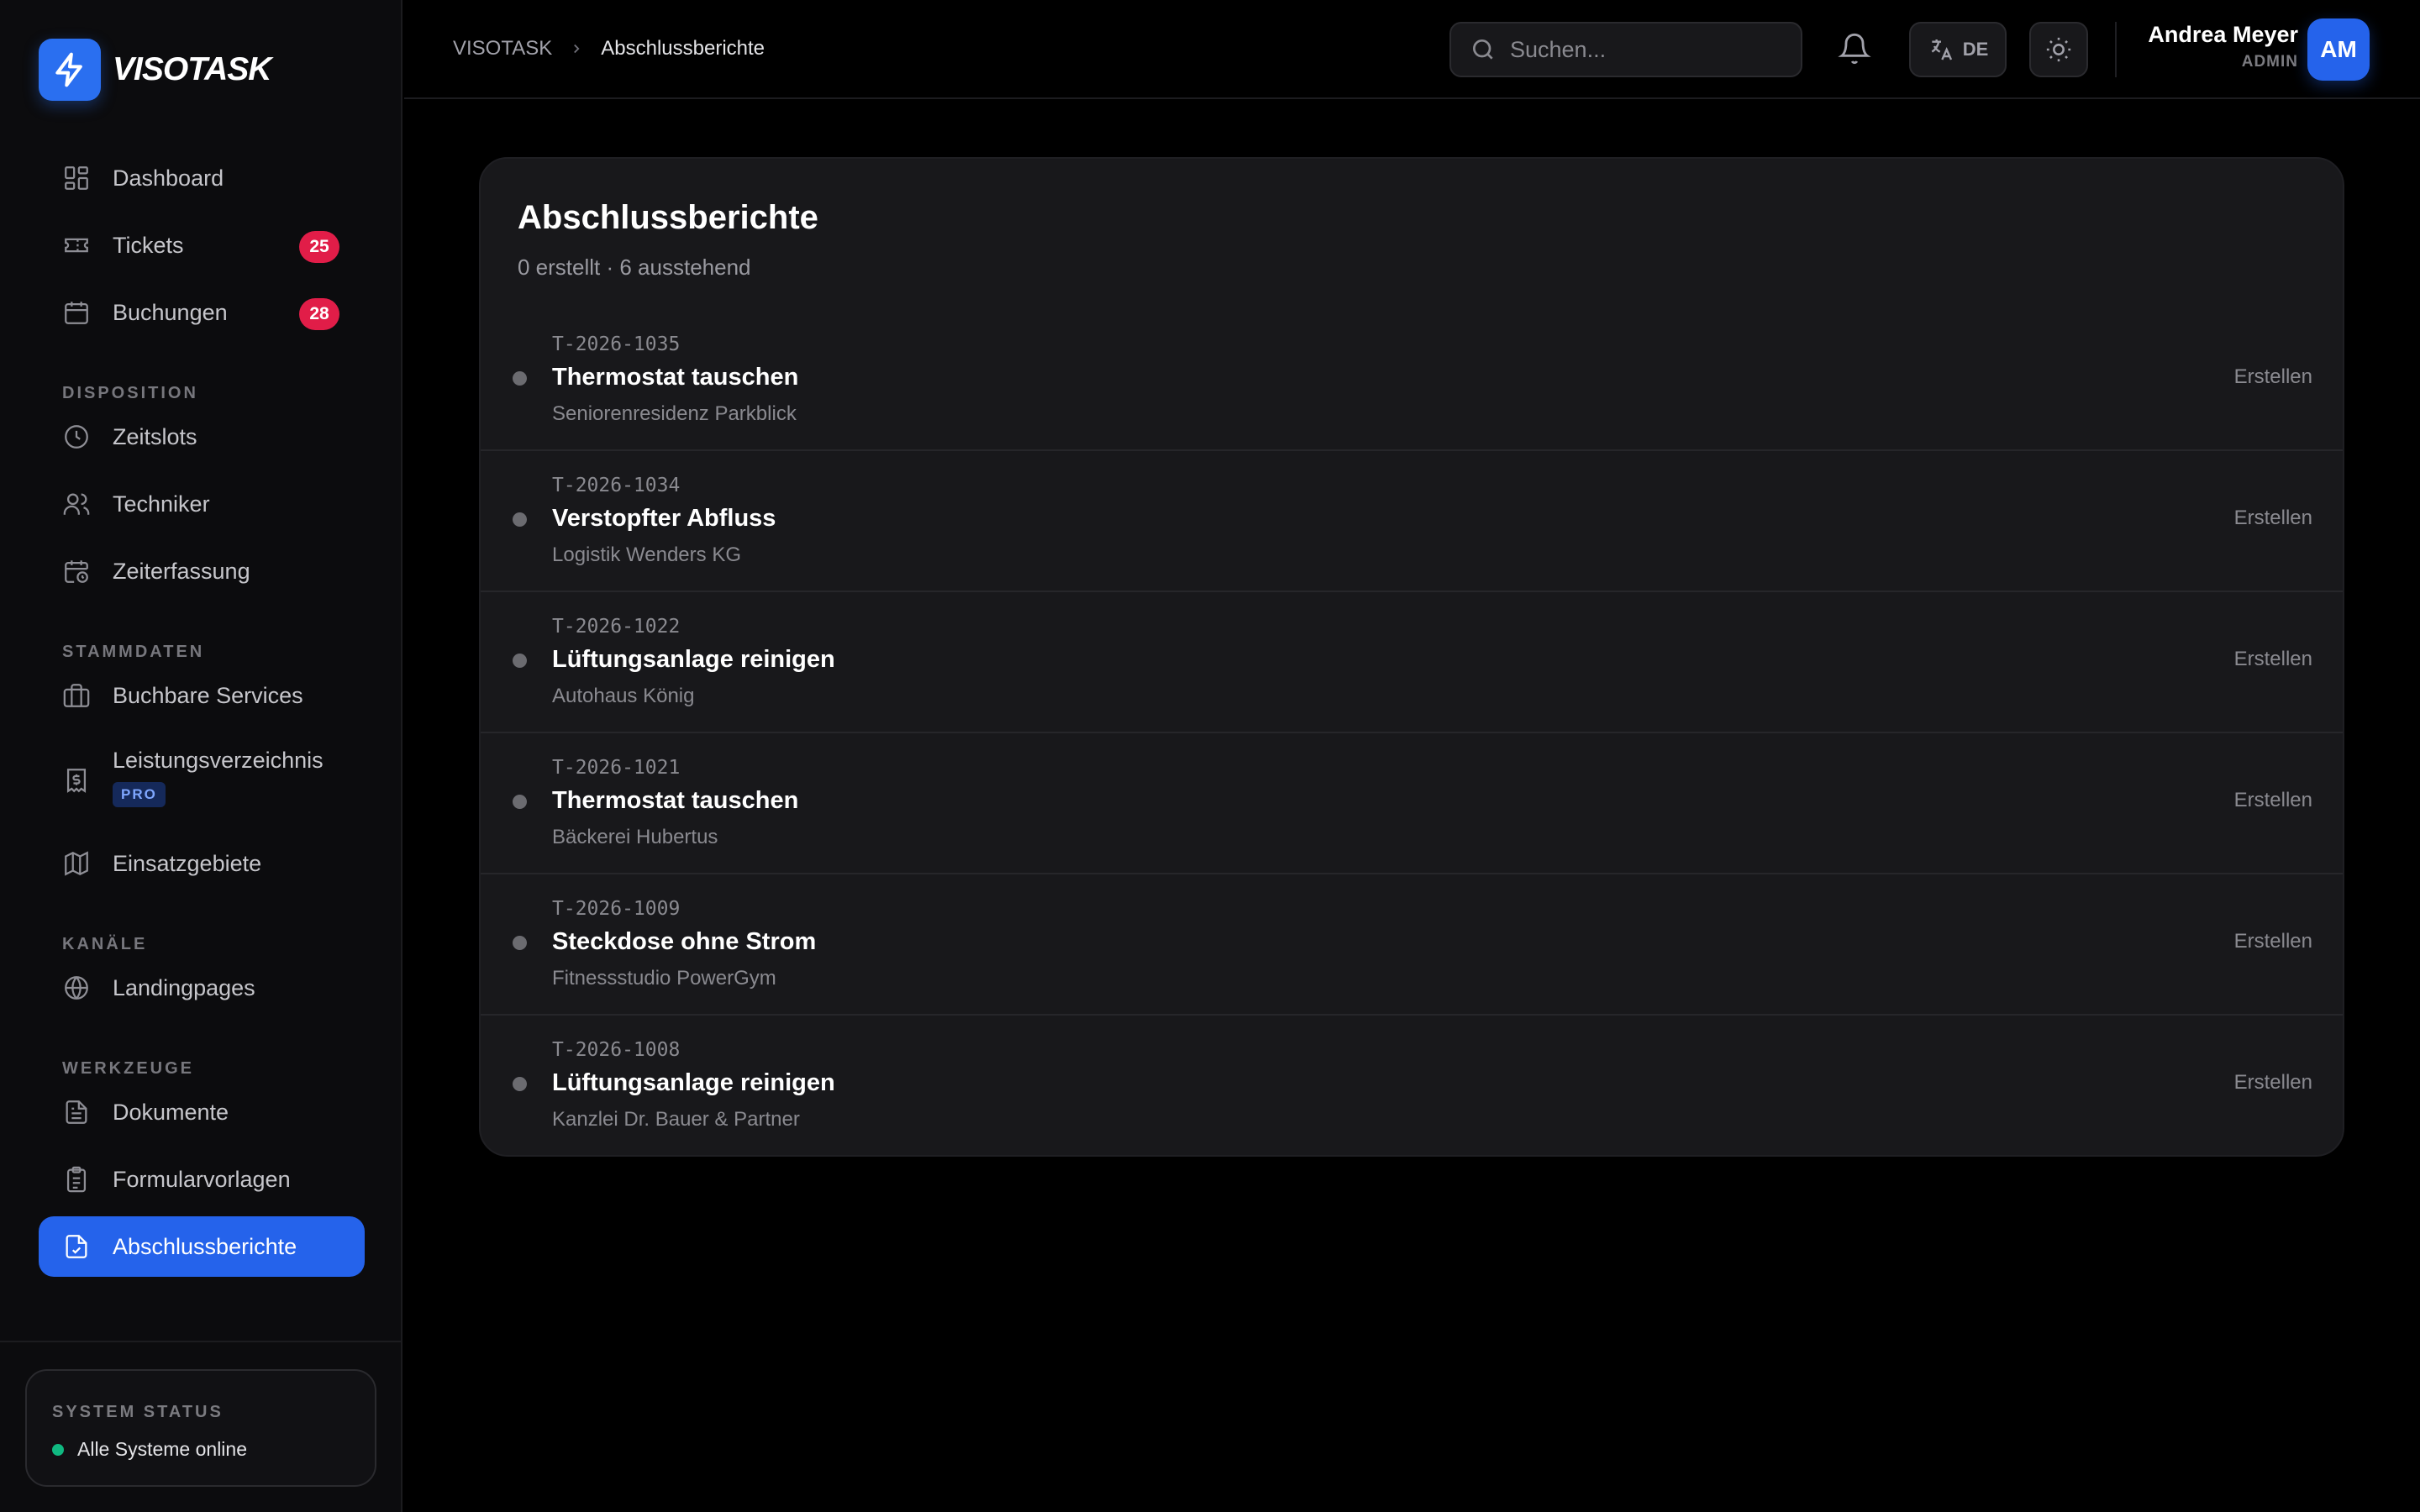 The image size is (2420, 1512). Describe the element at coordinates (668, 217) in the screenshot. I see `page-title: Abschlussberichte` at that location.